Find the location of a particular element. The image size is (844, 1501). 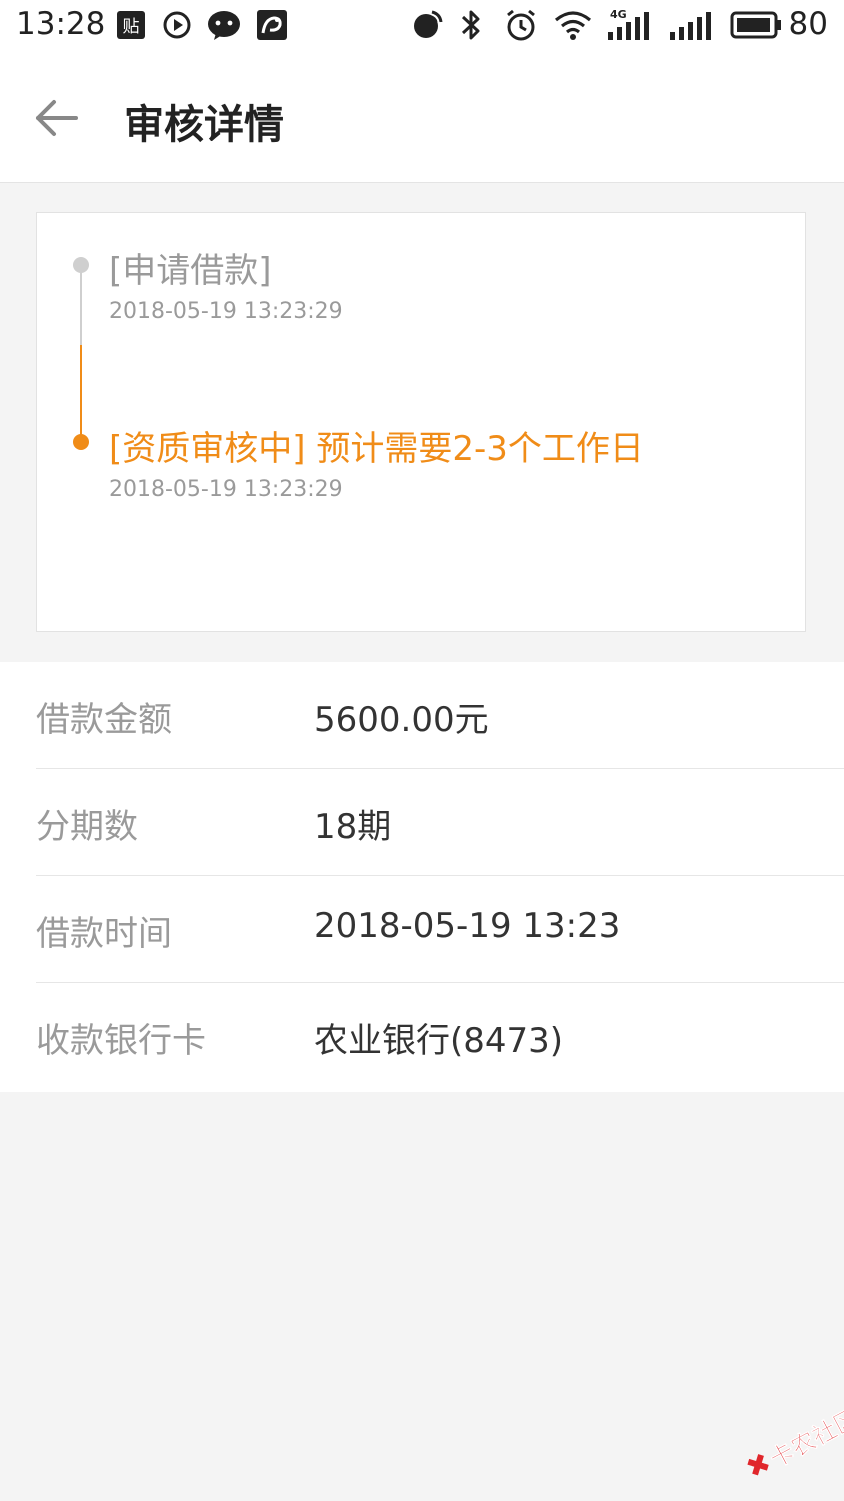

installments-row: 分期数 18期 is located at coordinates (440, 822).